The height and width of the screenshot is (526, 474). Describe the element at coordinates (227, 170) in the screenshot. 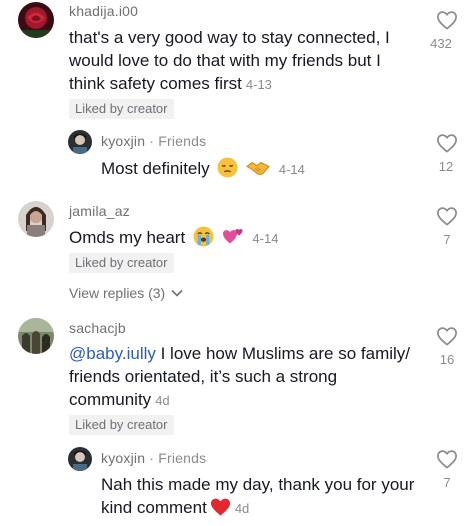

I see `pensive-face-icon` at that location.